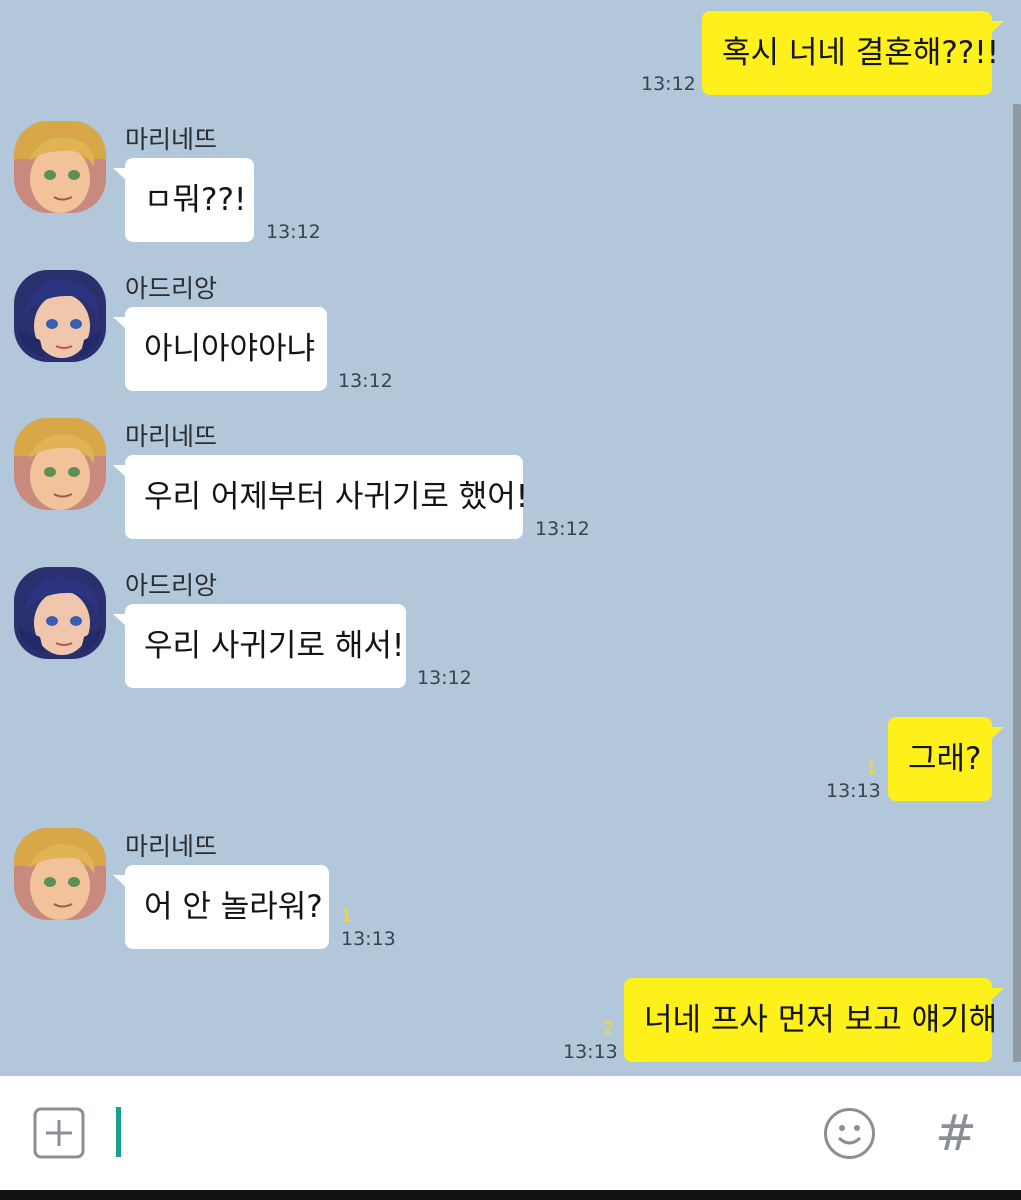 The height and width of the screenshot is (1200, 1021). I want to click on incoming-message-bubble: 아니아야아냐, so click(220, 349).